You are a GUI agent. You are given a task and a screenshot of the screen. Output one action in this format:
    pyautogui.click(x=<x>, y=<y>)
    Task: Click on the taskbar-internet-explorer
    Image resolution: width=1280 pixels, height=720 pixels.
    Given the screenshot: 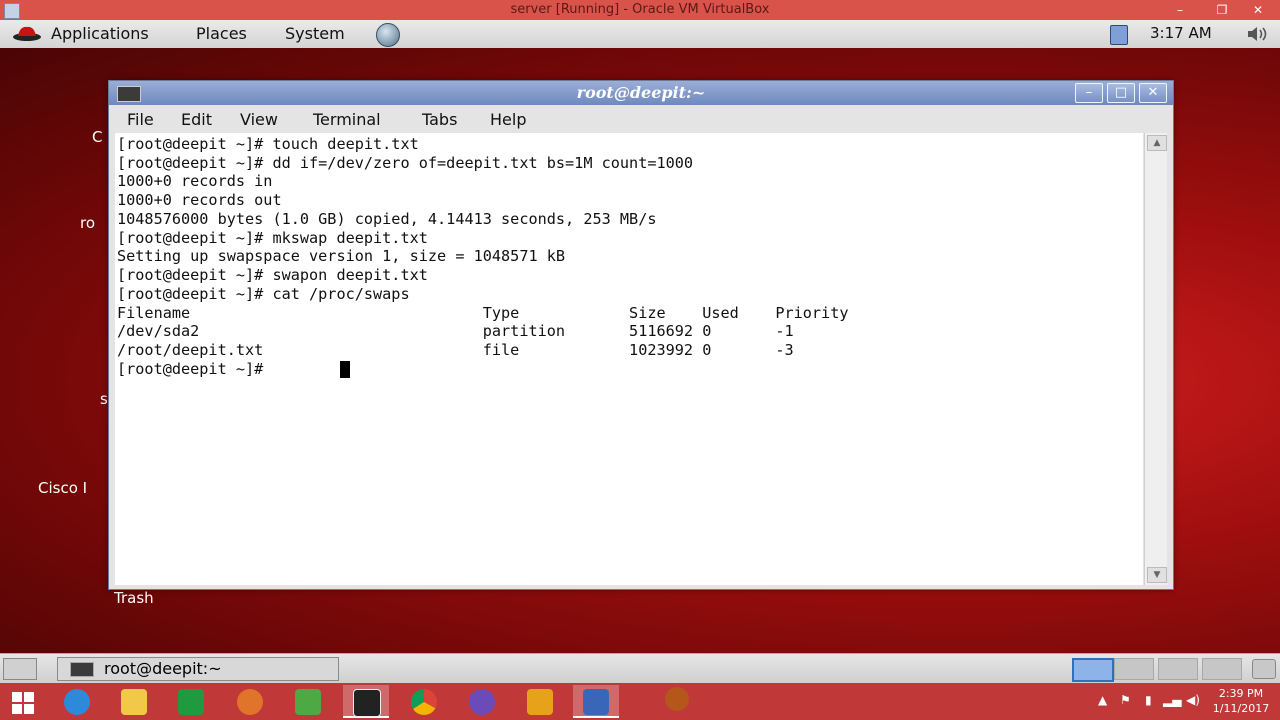 What is the action you would take?
    pyautogui.click(x=77, y=701)
    